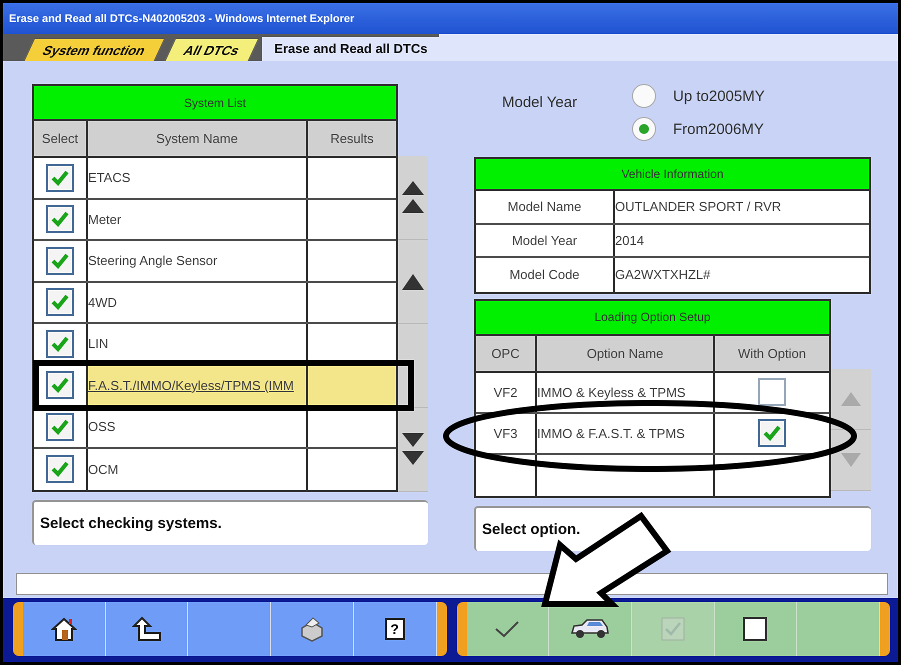 Image resolution: width=901 pixels, height=665 pixels. I want to click on breadcrumb-tab: Erase and Read all DTCs, so click(351, 49).